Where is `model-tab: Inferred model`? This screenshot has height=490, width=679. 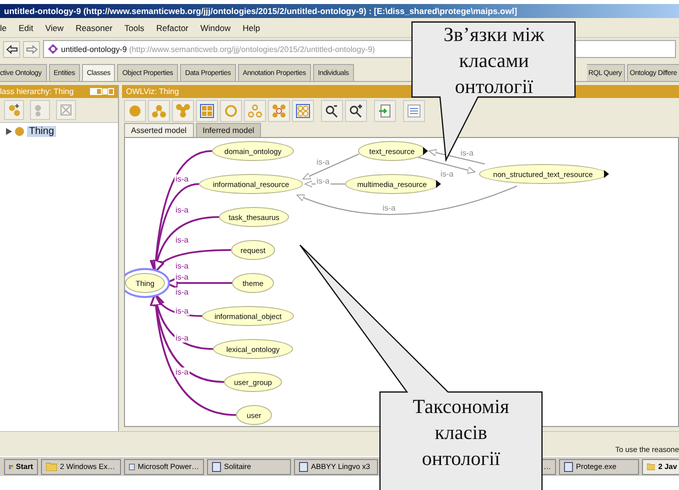 model-tab: Inferred model is located at coordinates (229, 130).